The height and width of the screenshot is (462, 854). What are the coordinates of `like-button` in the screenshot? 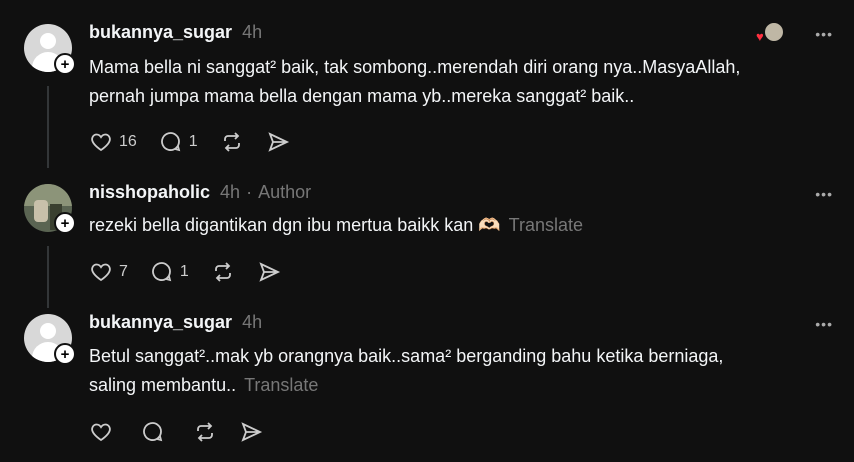 It's located at (104, 432).